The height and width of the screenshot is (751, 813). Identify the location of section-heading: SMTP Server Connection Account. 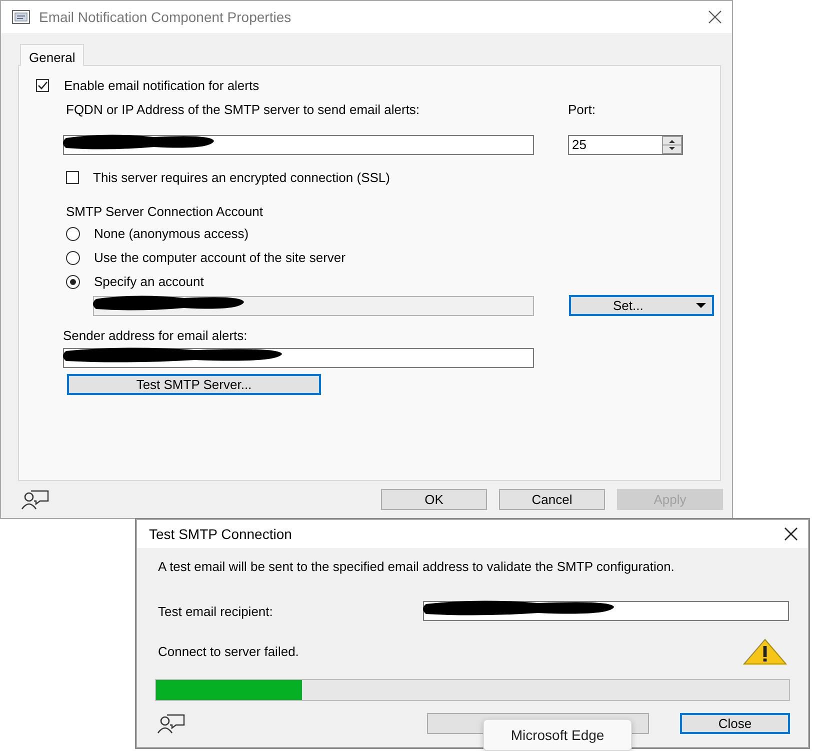
(165, 211).